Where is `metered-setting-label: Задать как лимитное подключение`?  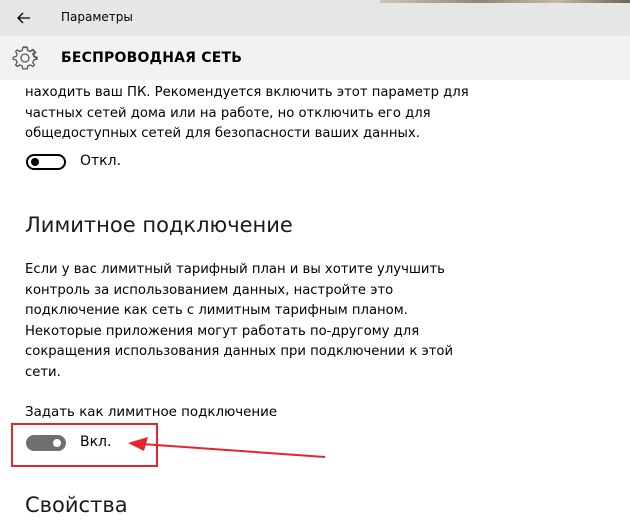 metered-setting-label: Задать как лимитное подключение is located at coordinates (151, 412).